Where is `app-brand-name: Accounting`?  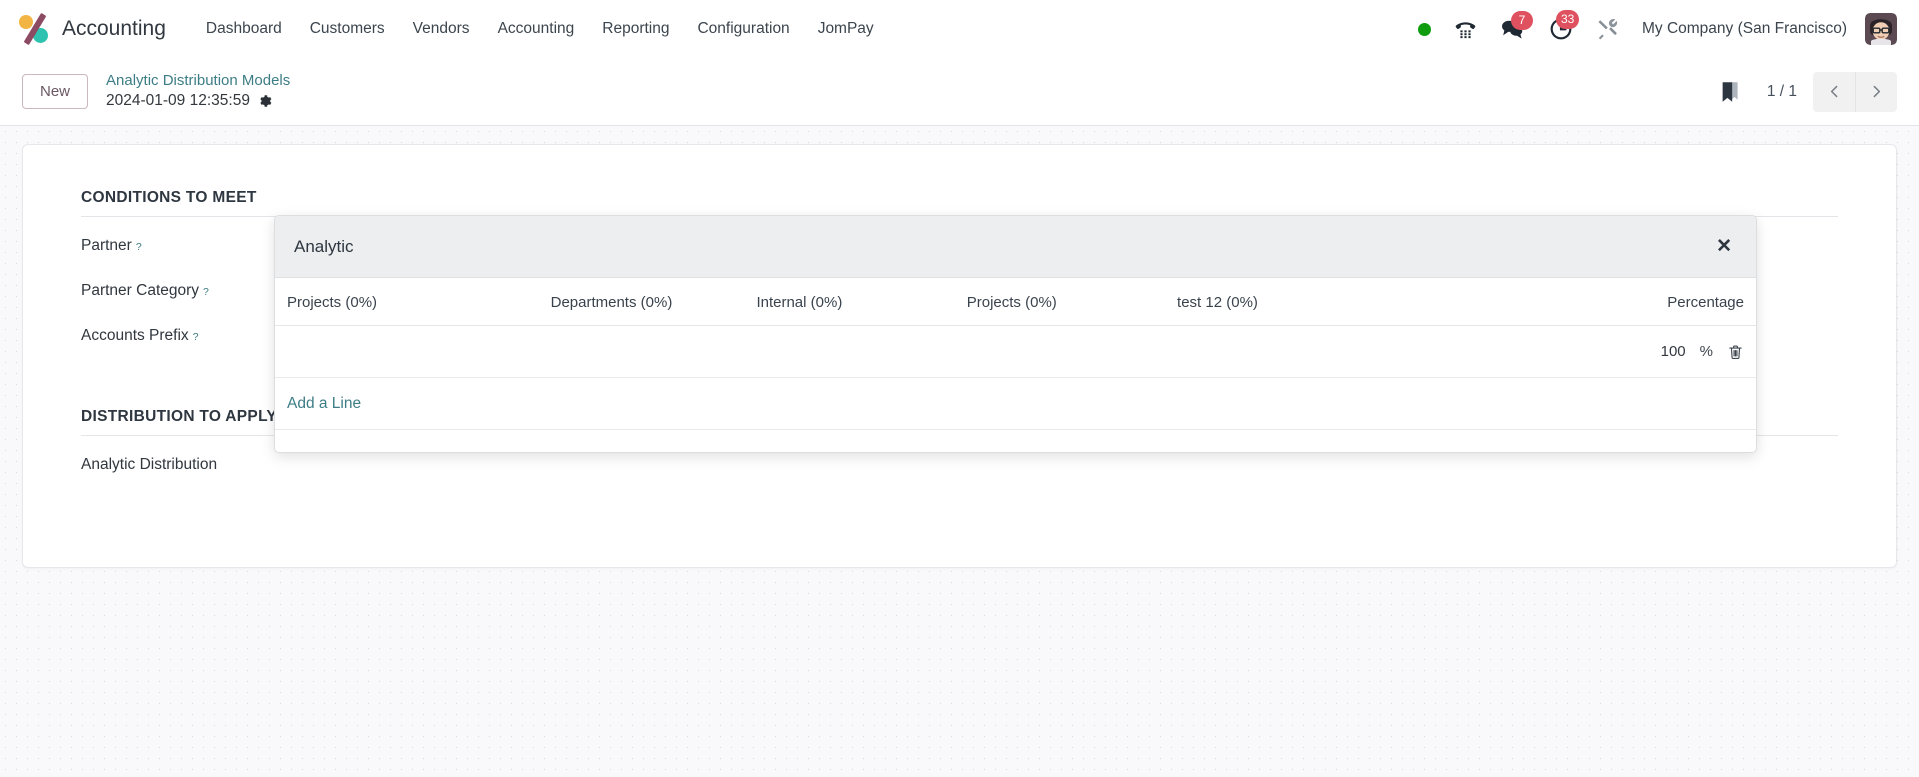
app-brand-name: Accounting is located at coordinates (114, 29).